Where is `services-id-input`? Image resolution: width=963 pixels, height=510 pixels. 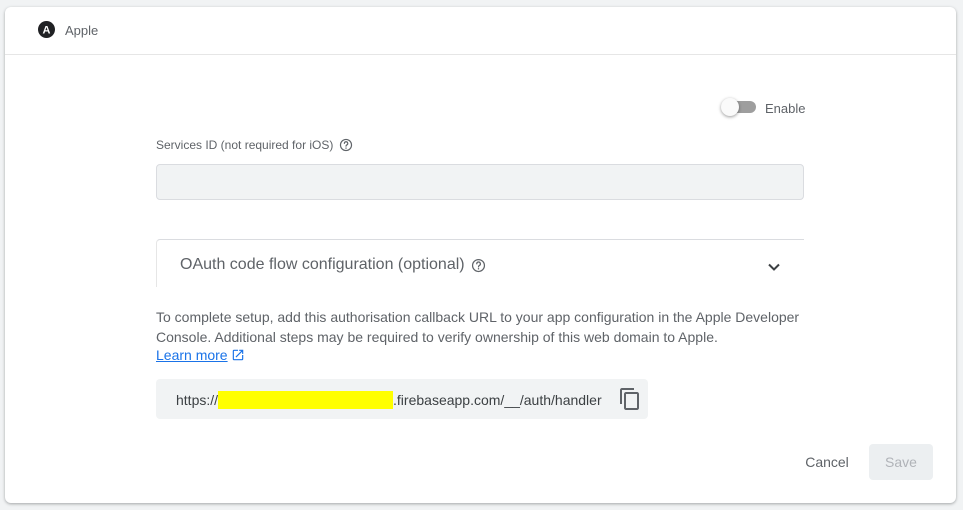 services-id-input is located at coordinates (480, 182).